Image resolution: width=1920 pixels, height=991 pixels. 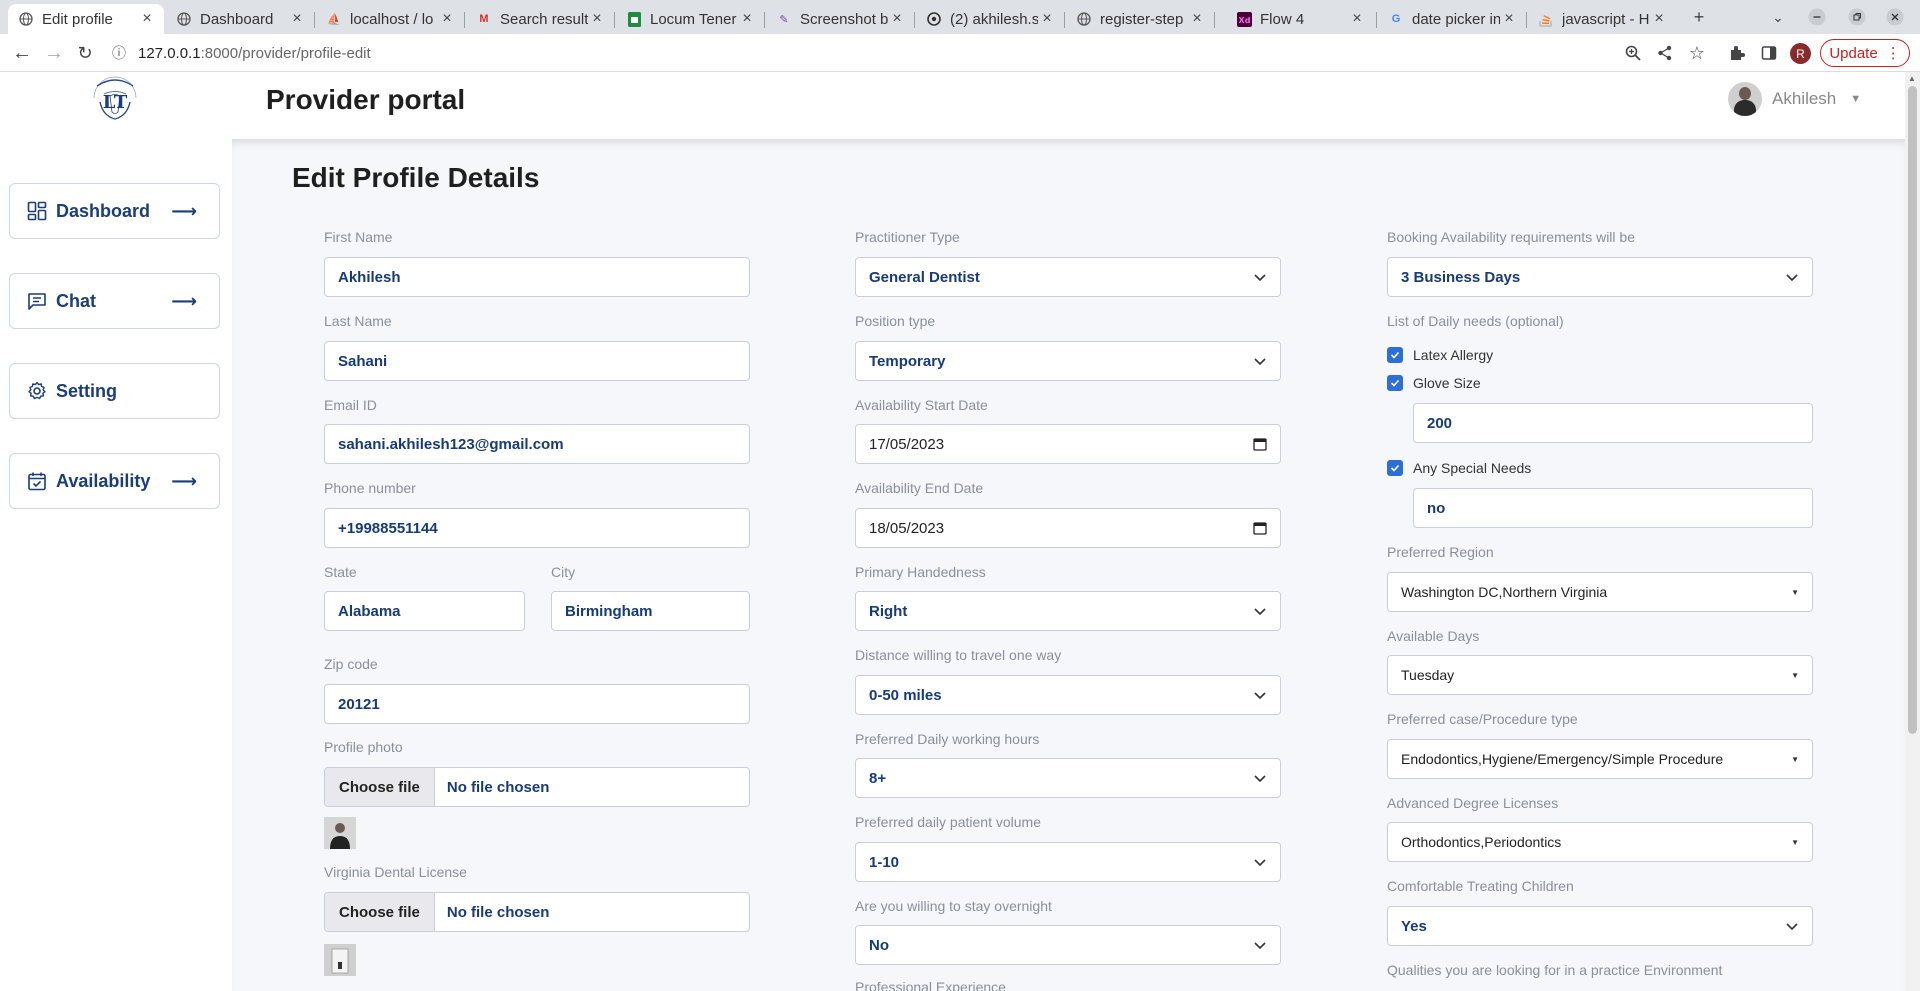 What do you see at coordinates (1068, 277) in the screenshot?
I see `practitioner-type-select: General Dentist` at bounding box center [1068, 277].